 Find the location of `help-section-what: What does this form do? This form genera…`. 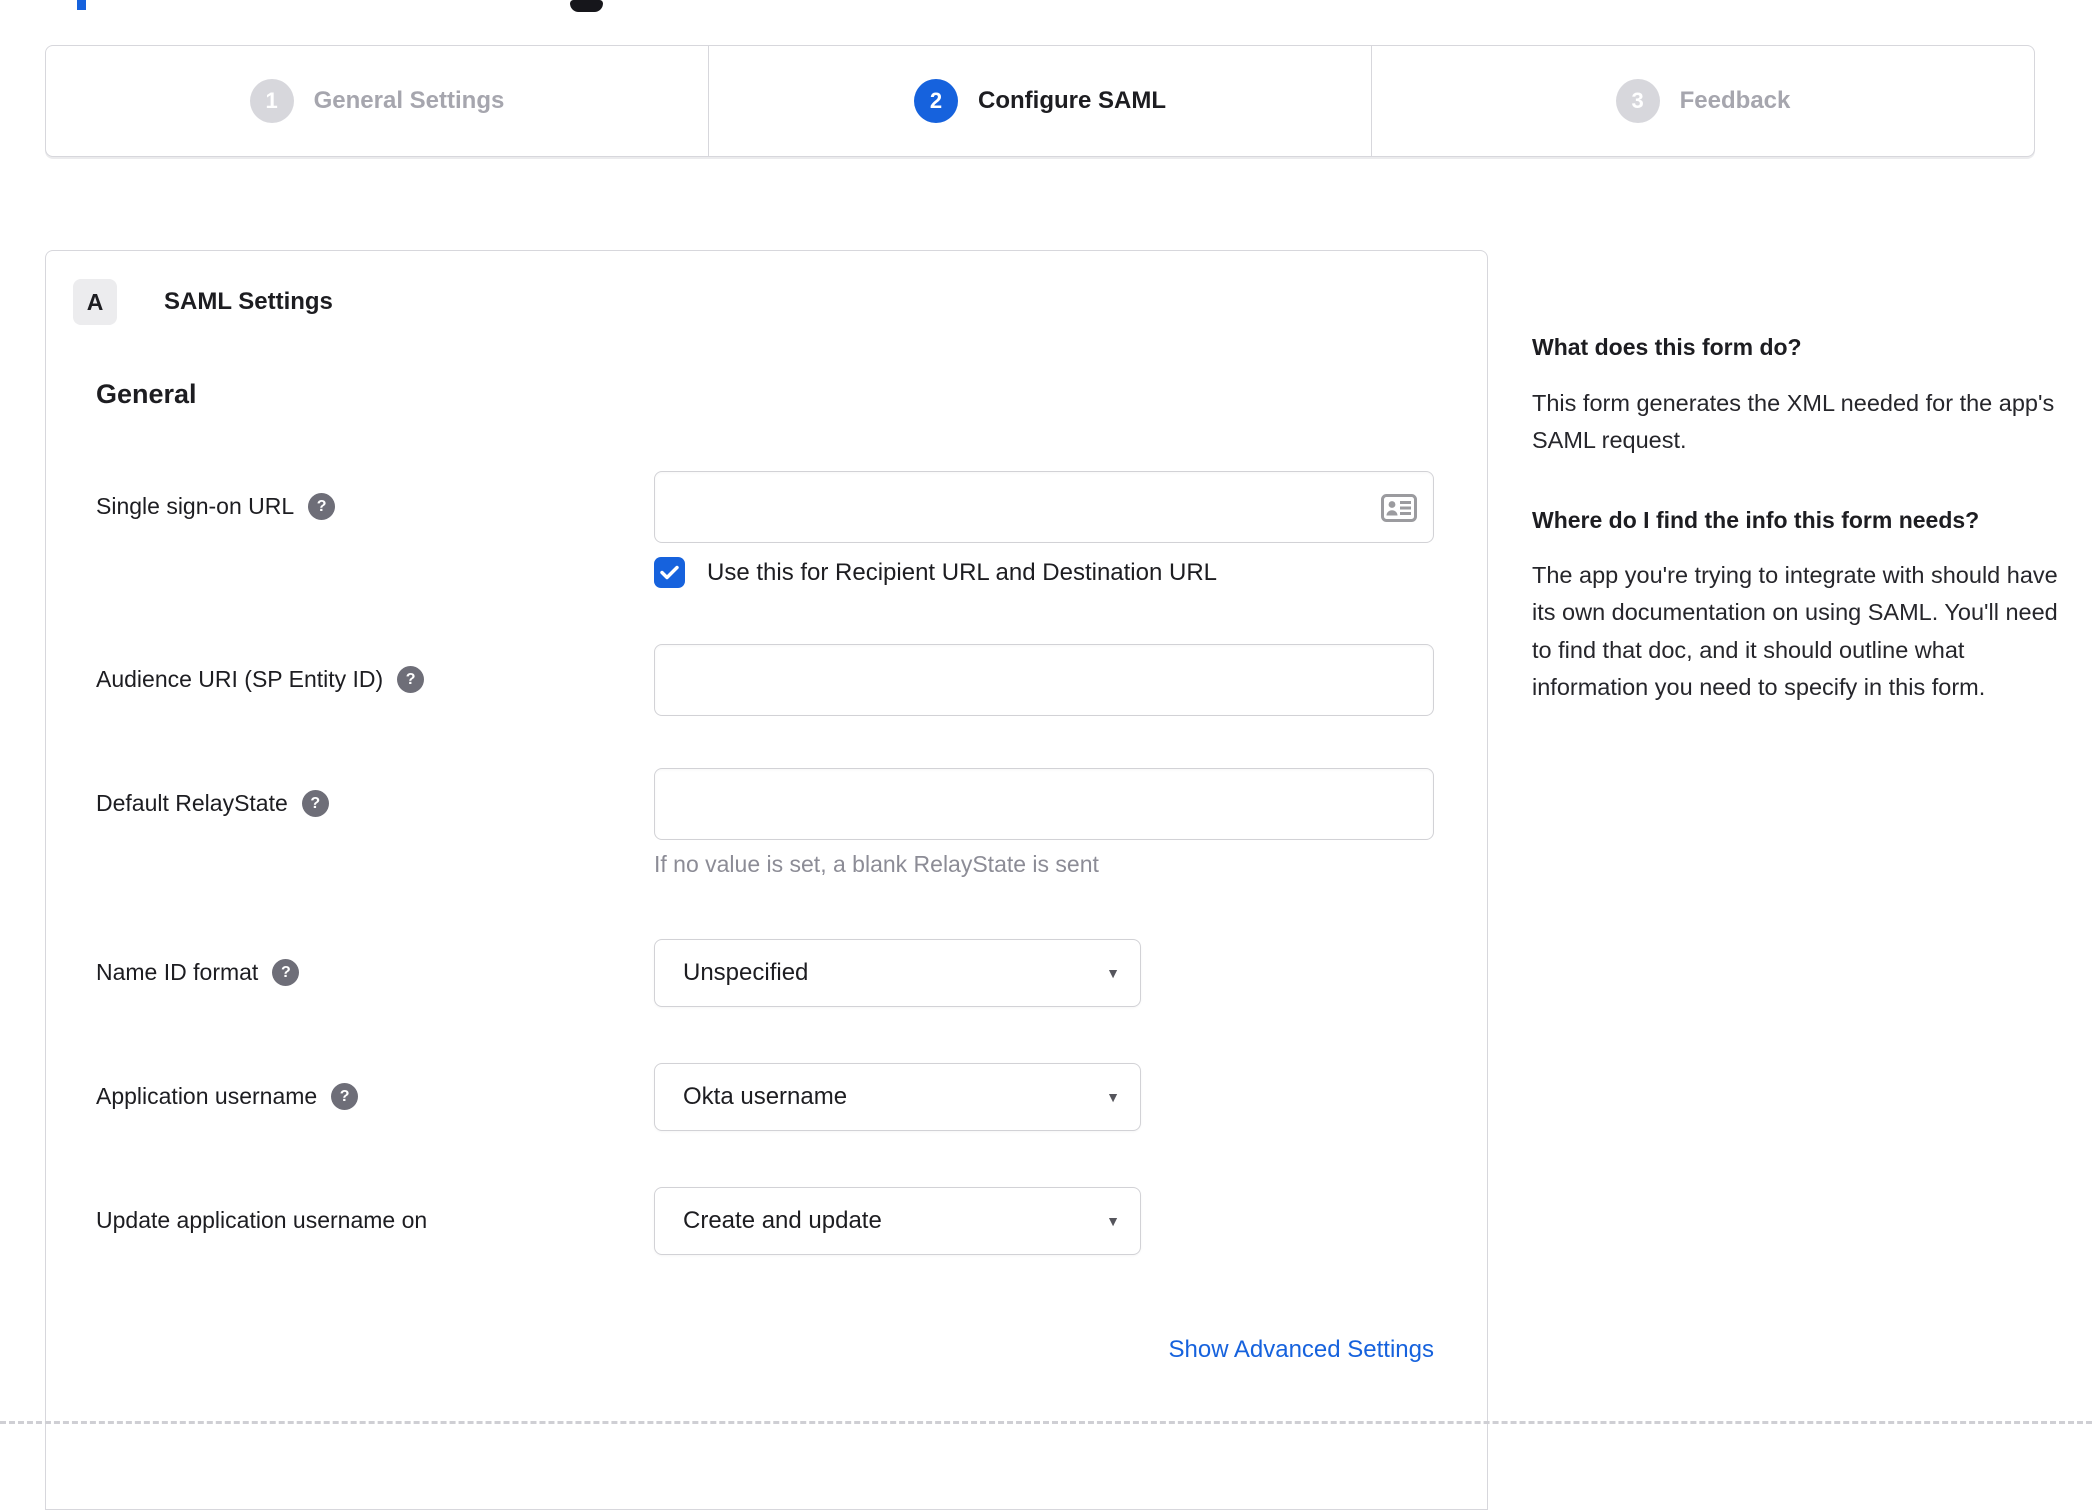

help-section-what: What does this form do? This form genera… is located at coordinates (1802, 394).